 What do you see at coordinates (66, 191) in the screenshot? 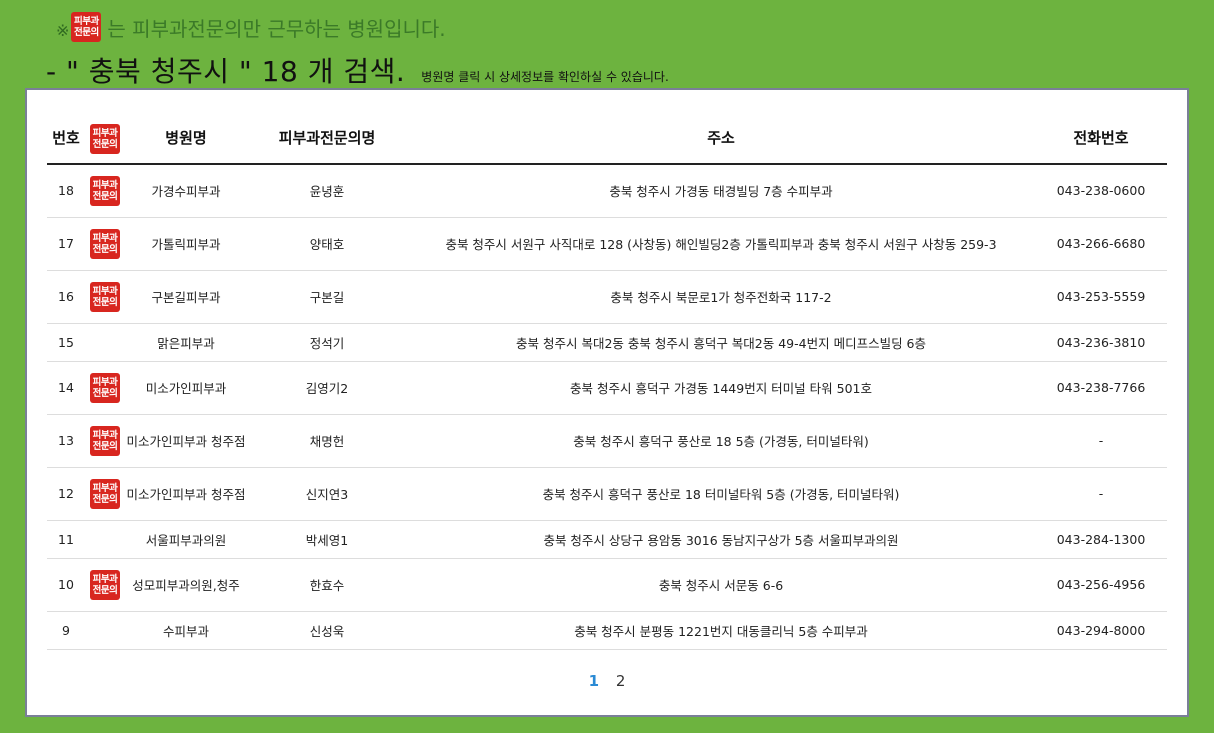
I see `row-number: 18` at bounding box center [66, 191].